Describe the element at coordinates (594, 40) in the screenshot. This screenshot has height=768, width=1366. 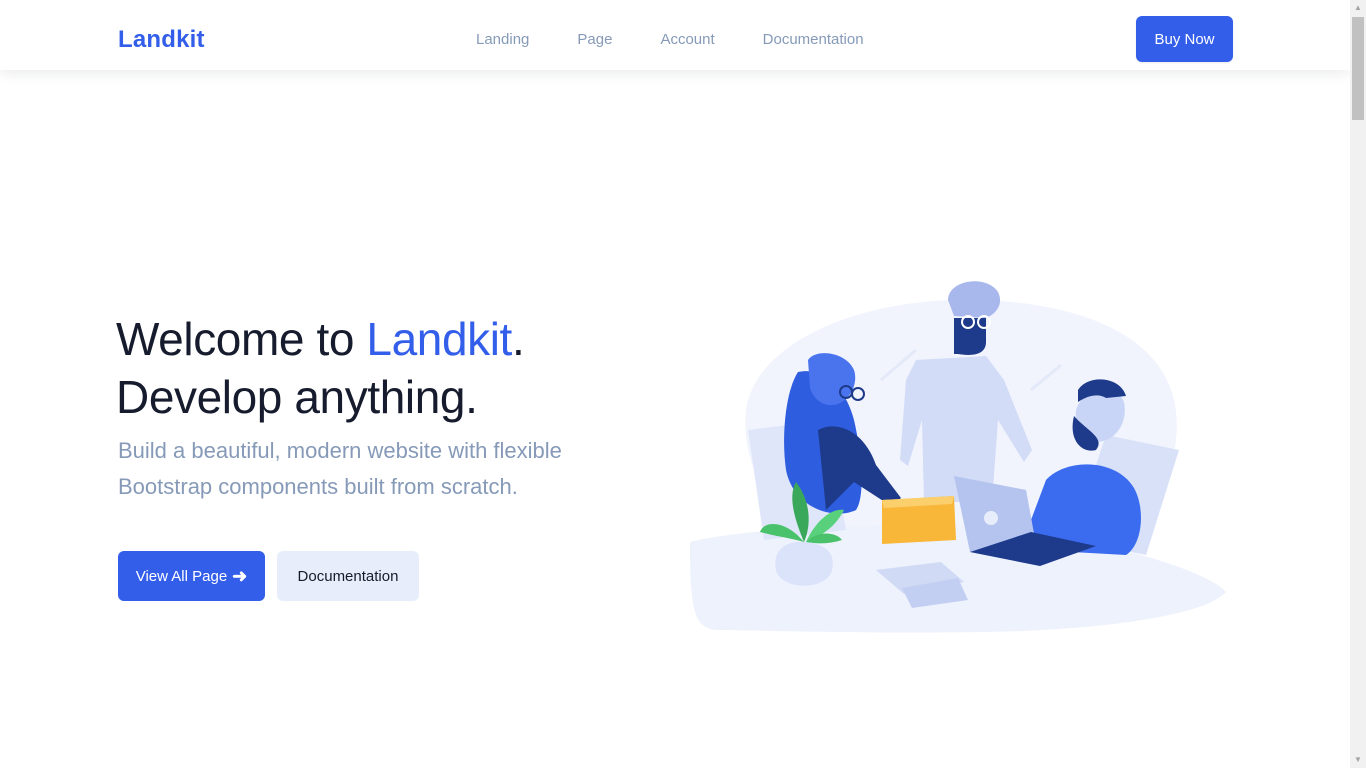
I see `nav-link-page: Page` at that location.